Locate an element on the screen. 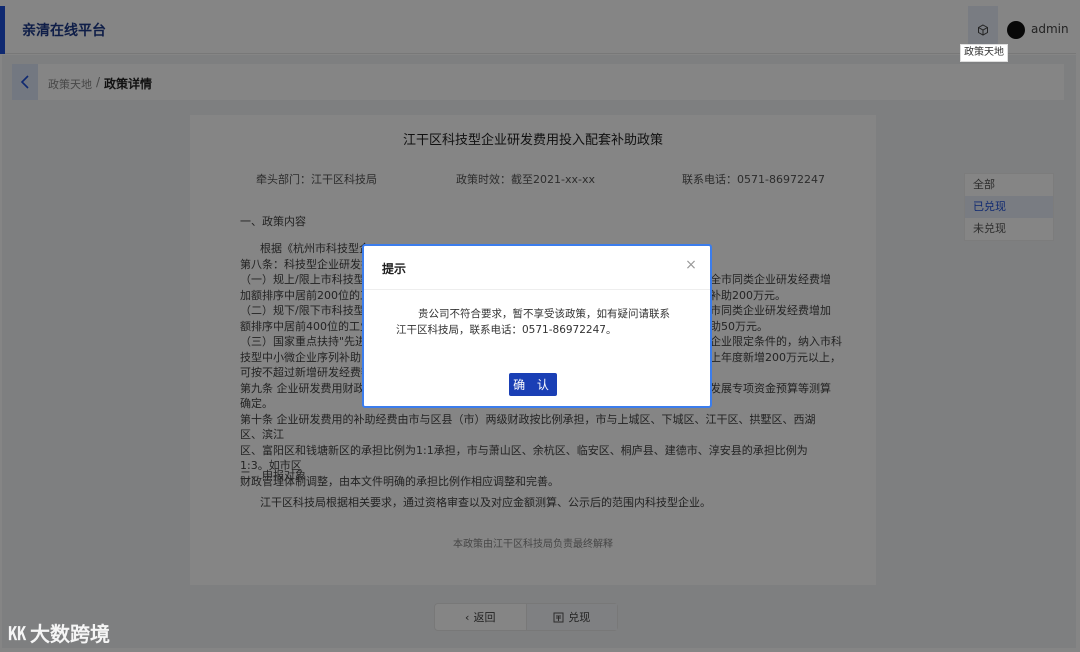 The width and height of the screenshot is (1080, 652). dialog-message-line: 江干区科技局，联系电话：0571-86972247。 is located at coordinates (506, 330).